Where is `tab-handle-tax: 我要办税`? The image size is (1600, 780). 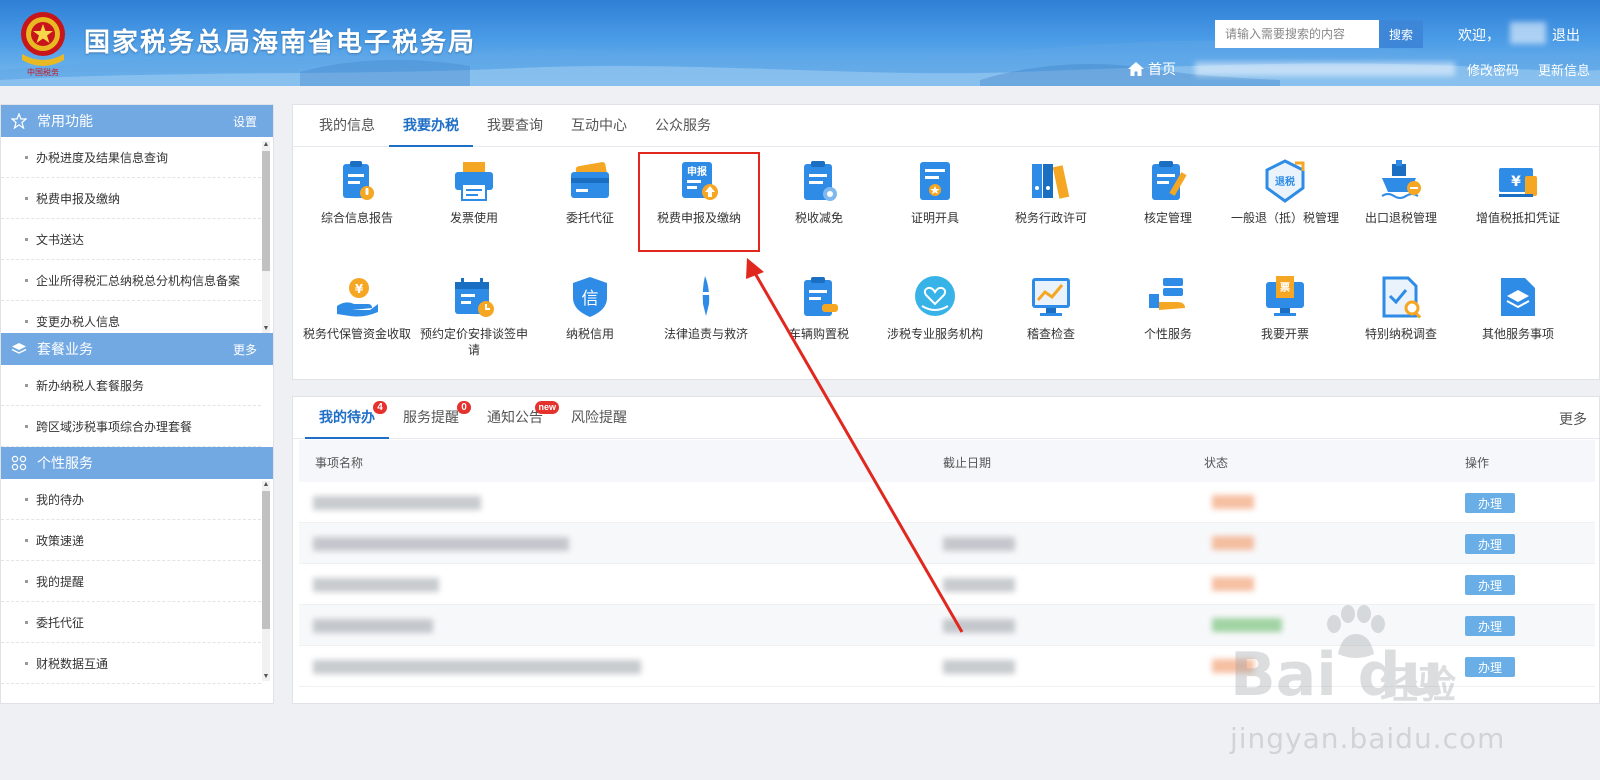
tab-handle-tax: 我要办税 is located at coordinates (431, 126).